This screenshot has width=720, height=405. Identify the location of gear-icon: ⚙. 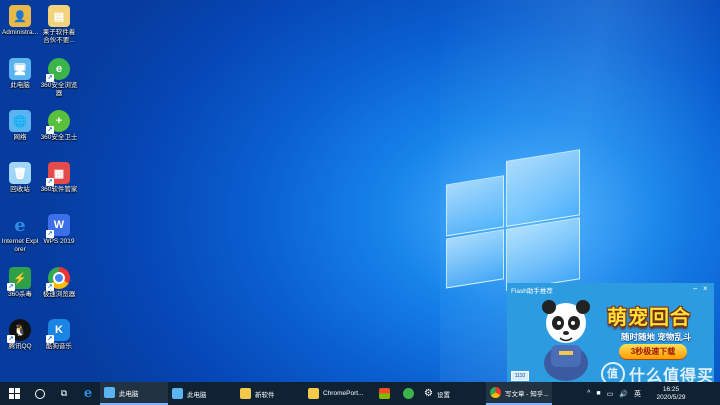
(428, 393).